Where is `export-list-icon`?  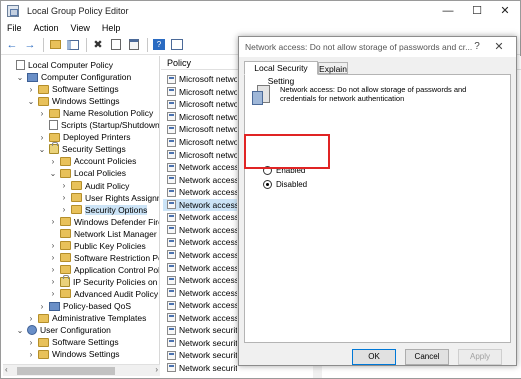
export-list-icon is located at coordinates (134, 45).